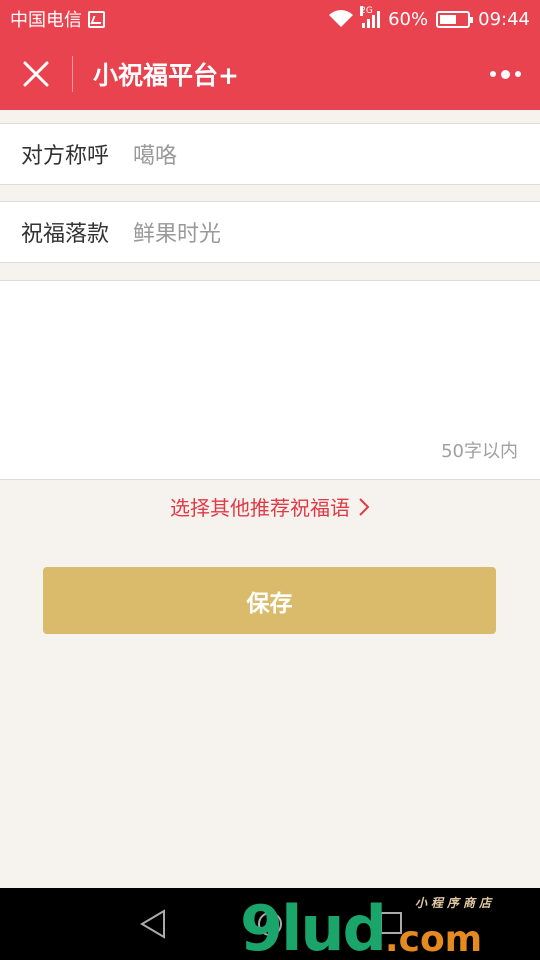 The image size is (540, 960). Describe the element at coordinates (479, 451) in the screenshot. I see `char-limit-hint: 50字以内` at that location.